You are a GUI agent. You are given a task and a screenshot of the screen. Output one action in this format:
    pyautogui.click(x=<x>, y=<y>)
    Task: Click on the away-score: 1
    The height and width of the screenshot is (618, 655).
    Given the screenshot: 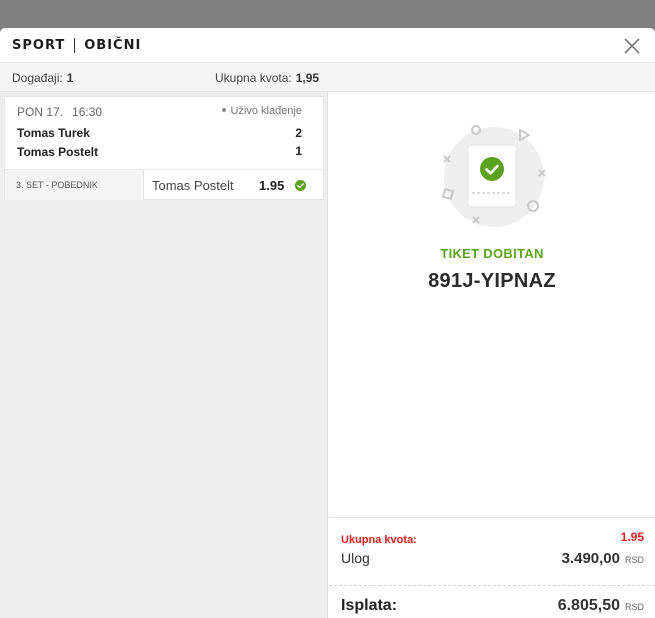 What is the action you would take?
    pyautogui.click(x=298, y=151)
    